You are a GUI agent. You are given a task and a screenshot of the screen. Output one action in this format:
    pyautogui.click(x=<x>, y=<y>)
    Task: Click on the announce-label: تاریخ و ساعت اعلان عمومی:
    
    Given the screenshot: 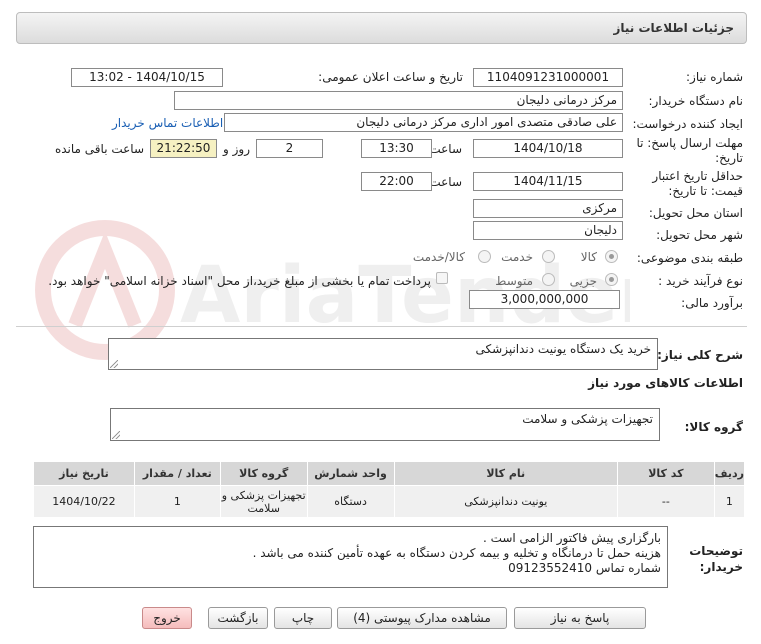 What is the action you would take?
    pyautogui.click(x=390, y=77)
    